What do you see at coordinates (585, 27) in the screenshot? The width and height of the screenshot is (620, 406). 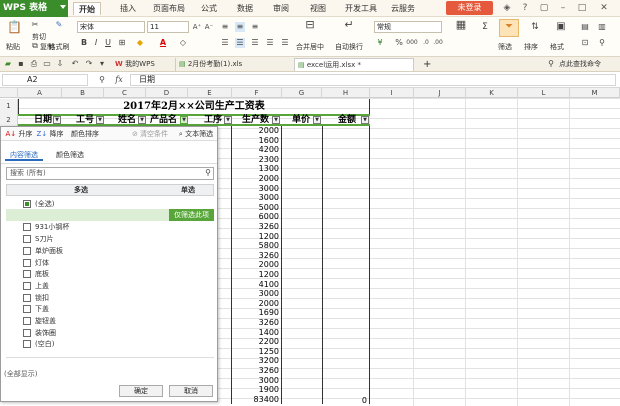 I see `rows-cols-icon: ▤` at bounding box center [585, 27].